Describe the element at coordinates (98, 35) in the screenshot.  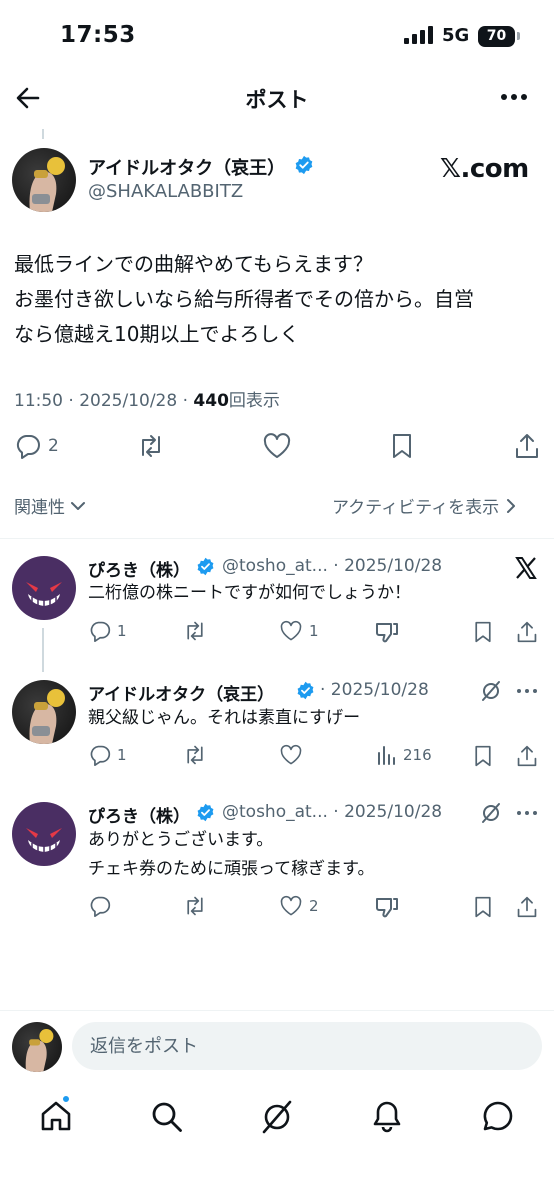
I see `status-time: 17:53` at that location.